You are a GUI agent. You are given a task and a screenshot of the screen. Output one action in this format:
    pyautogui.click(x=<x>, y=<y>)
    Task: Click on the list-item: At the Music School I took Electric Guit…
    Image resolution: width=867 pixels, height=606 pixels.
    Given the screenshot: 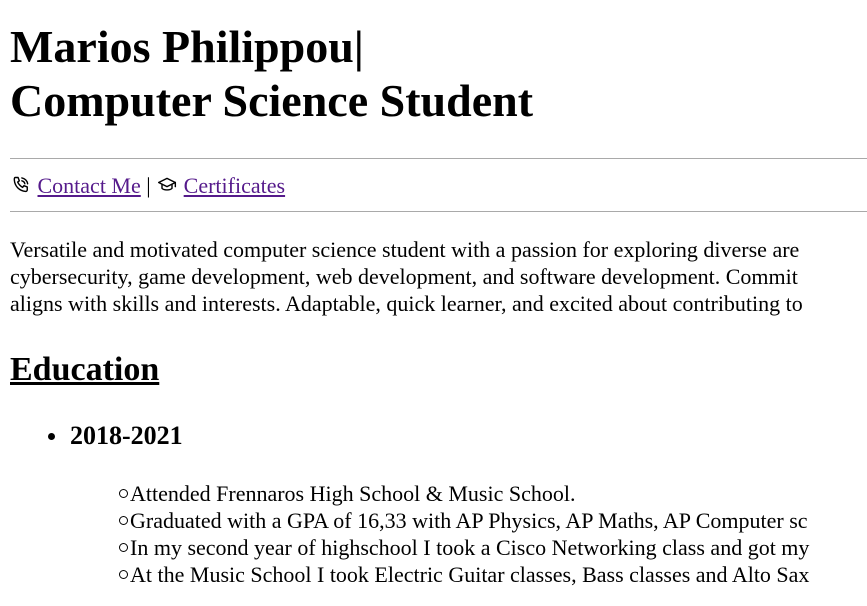 What is the action you would take?
    pyautogui.click(x=464, y=574)
    